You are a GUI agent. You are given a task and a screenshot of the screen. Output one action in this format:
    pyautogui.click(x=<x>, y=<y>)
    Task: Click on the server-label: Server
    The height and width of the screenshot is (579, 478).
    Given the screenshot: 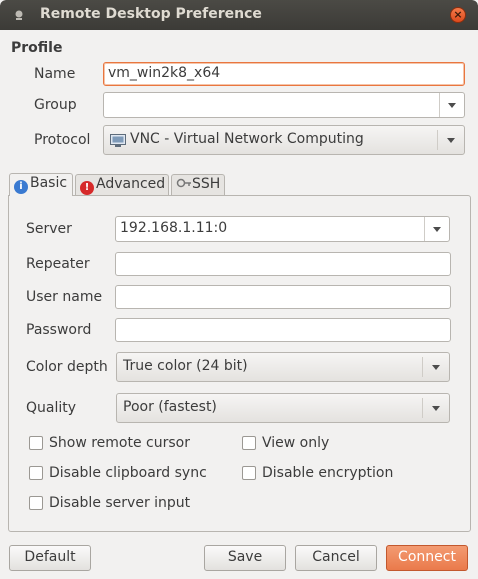 What is the action you would take?
    pyautogui.click(x=49, y=229)
    